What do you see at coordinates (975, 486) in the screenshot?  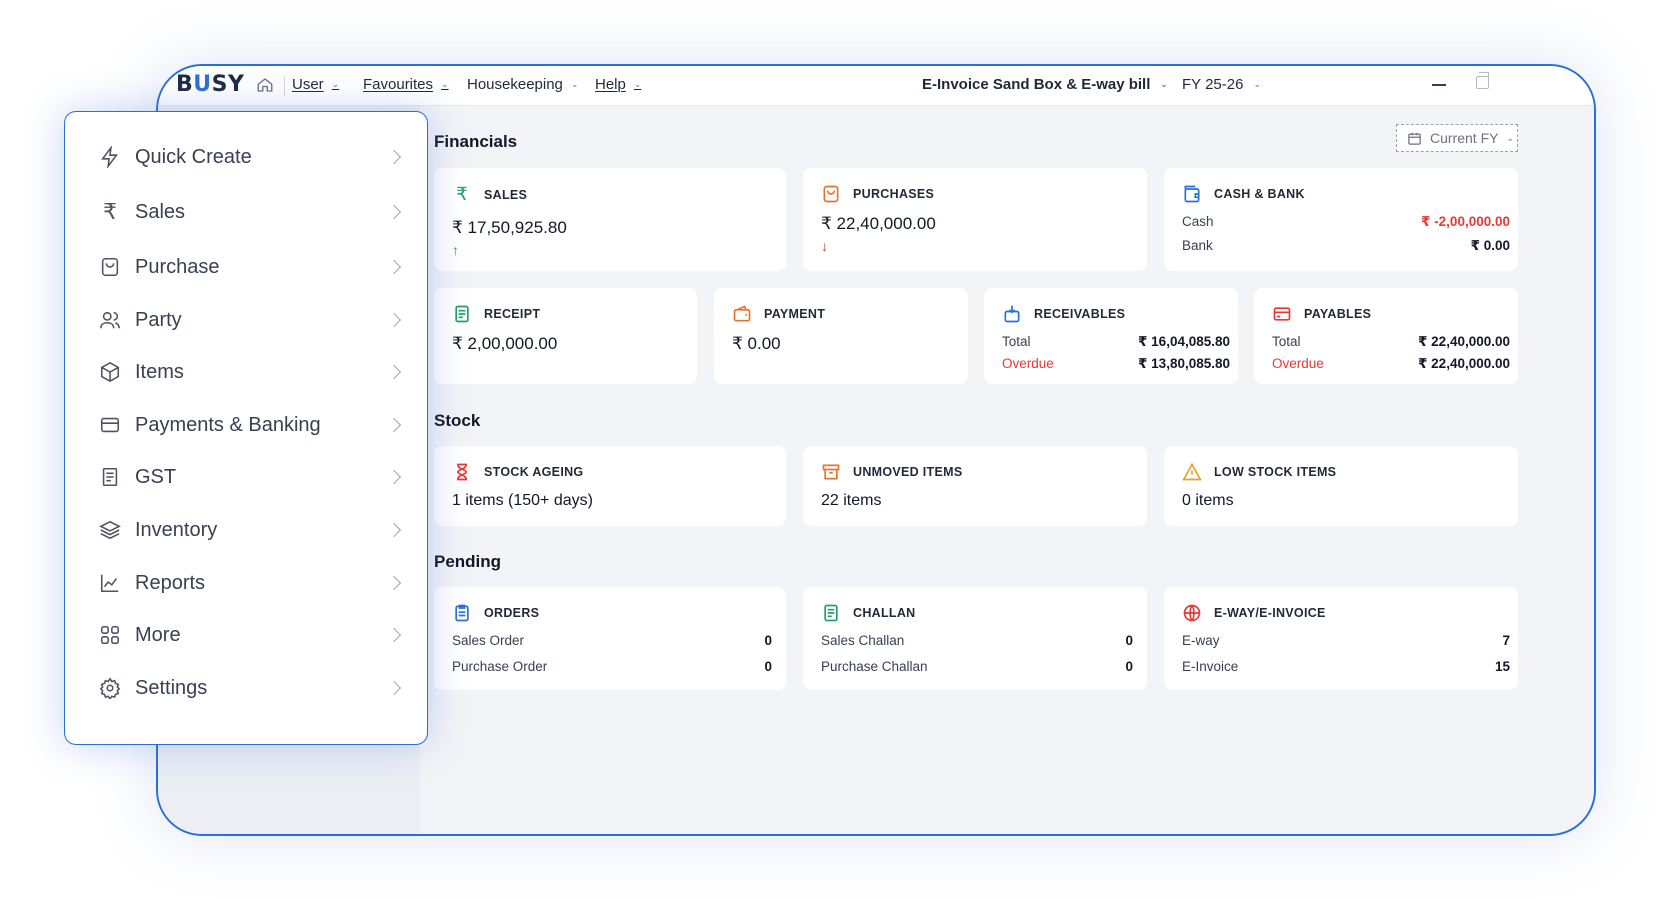 I see `unmoved-items-card: UNMOVED ITEMS 22 items` at bounding box center [975, 486].